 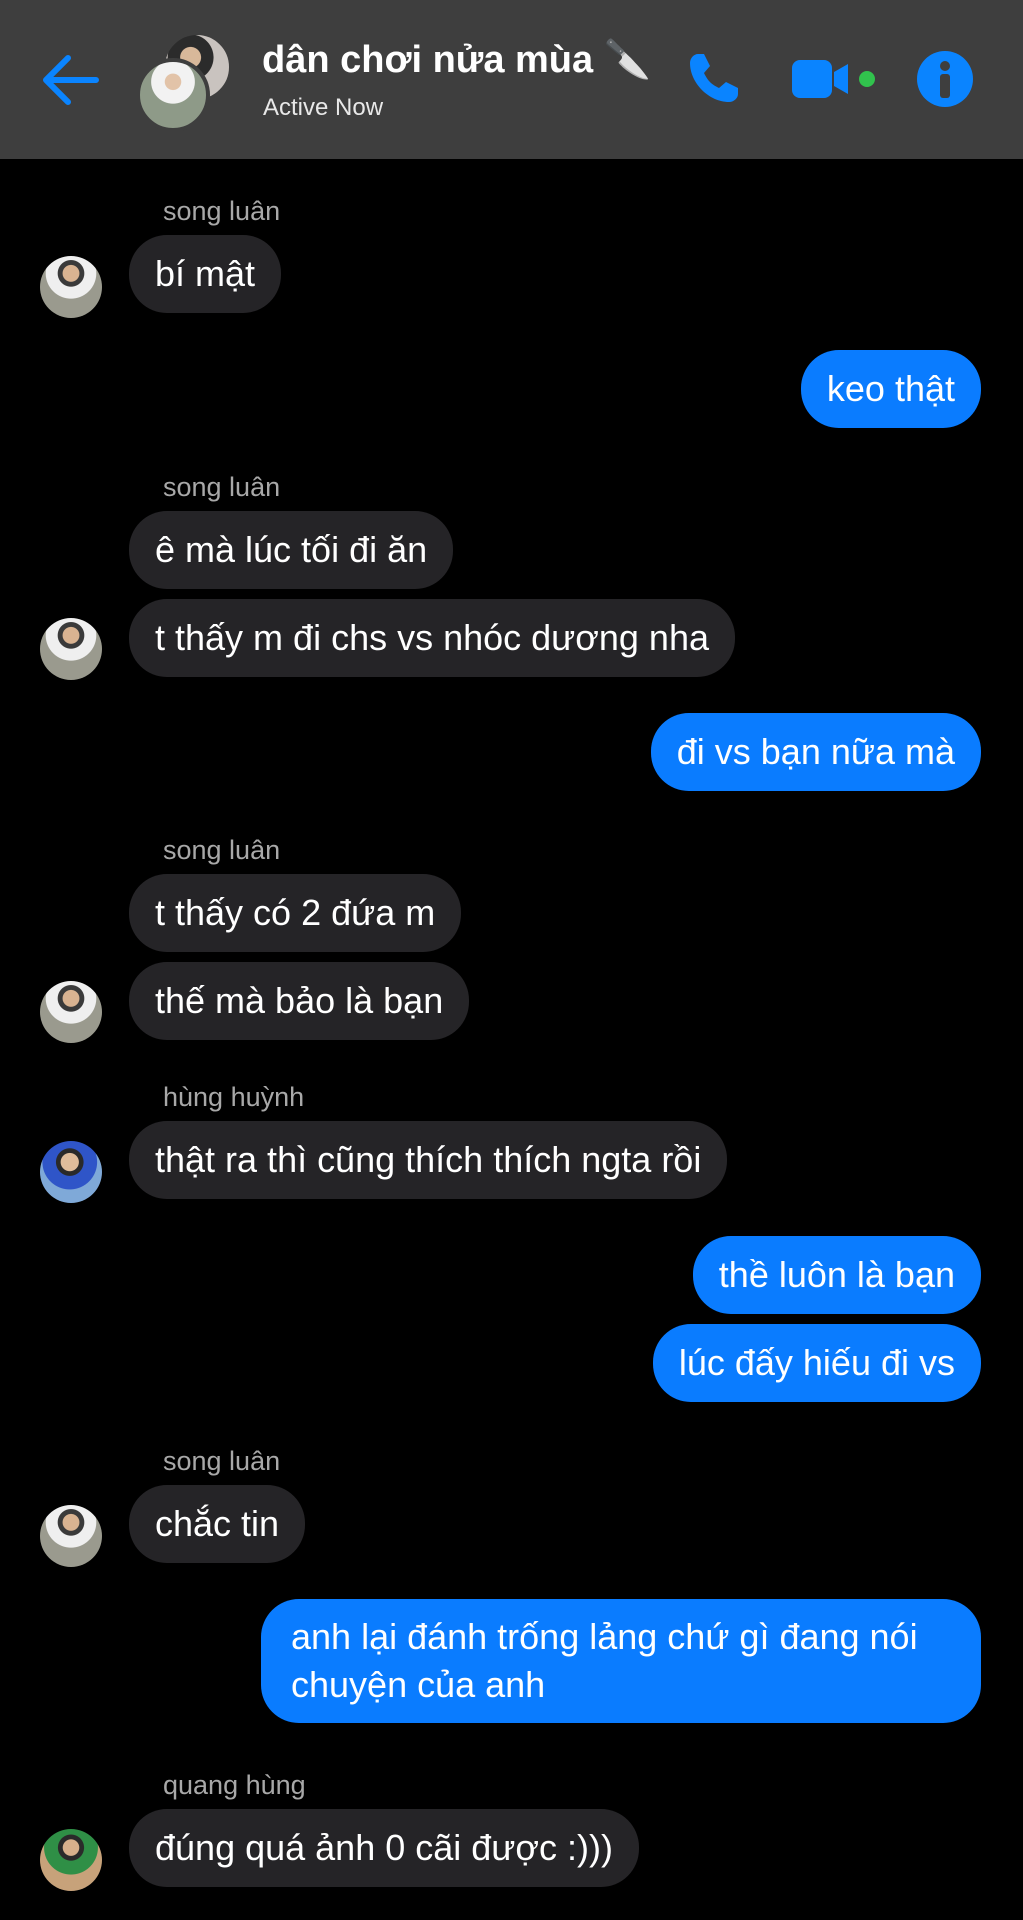 I want to click on incoming-message: đúng quá ảnh 0 cãi được :))), so click(x=384, y=1848).